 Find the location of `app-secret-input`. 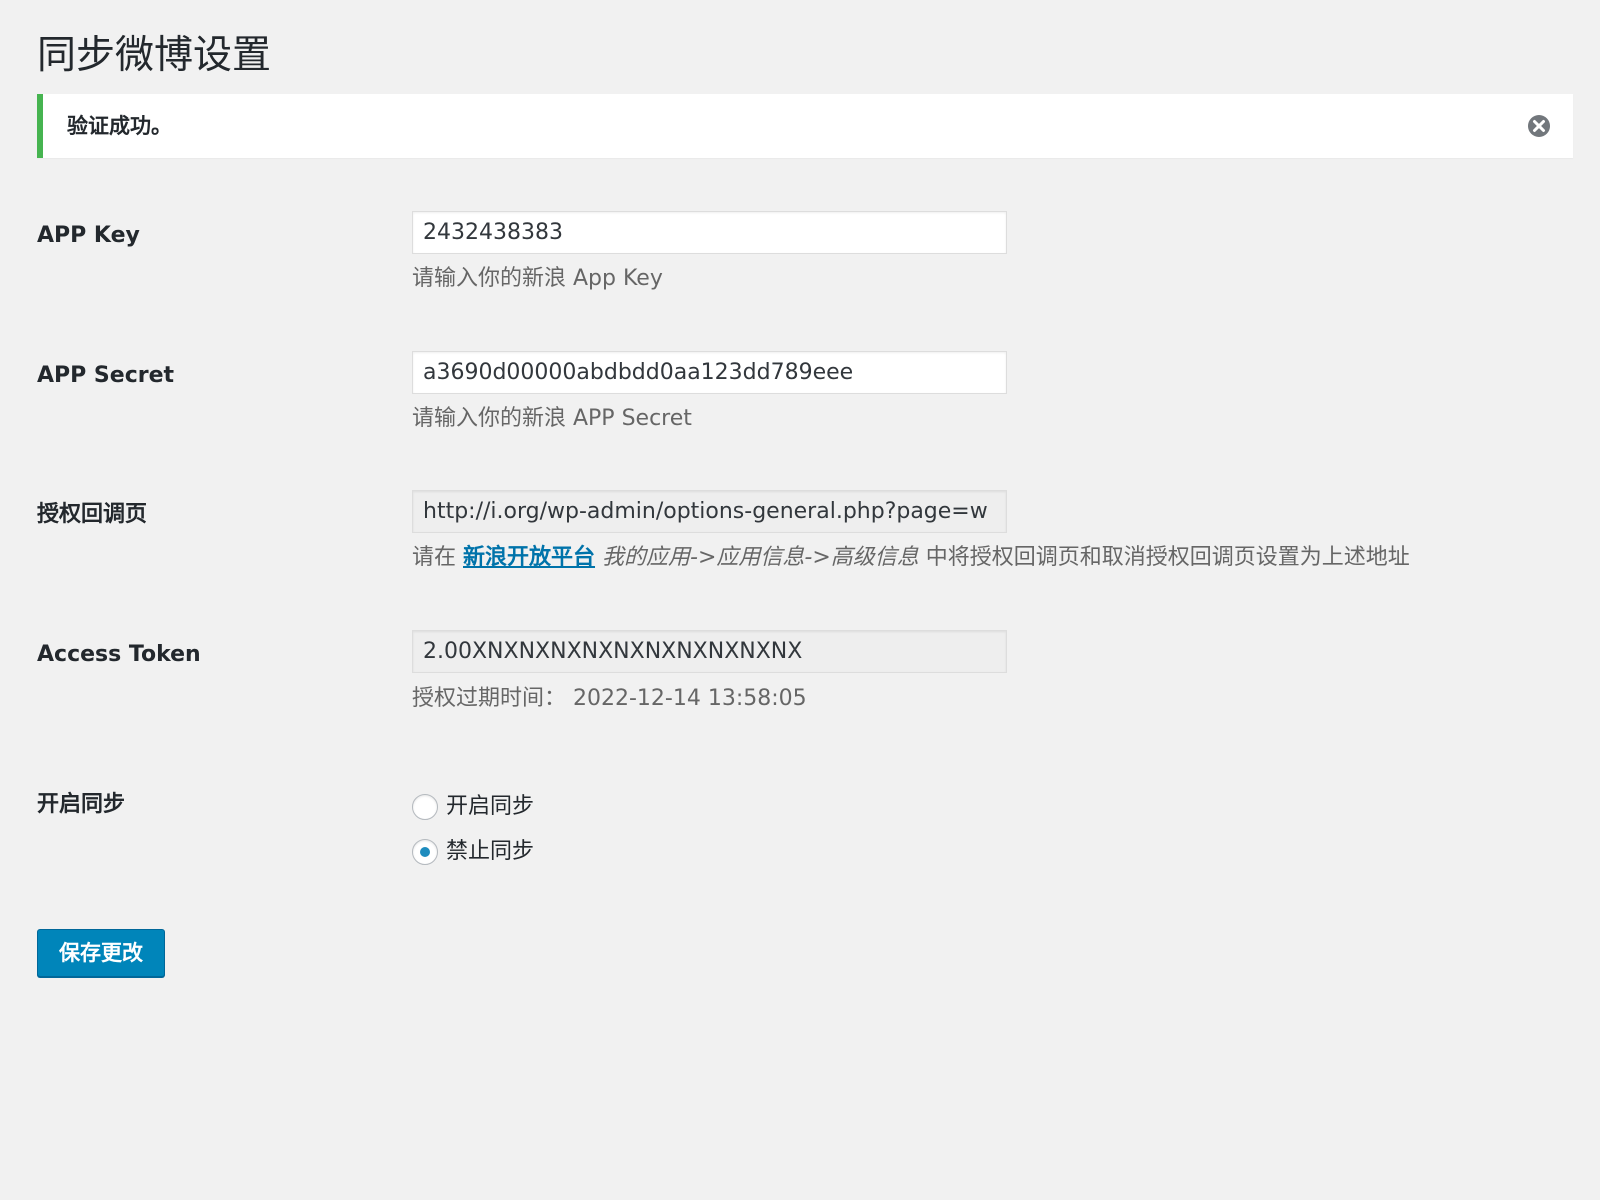

app-secret-input is located at coordinates (709, 372).